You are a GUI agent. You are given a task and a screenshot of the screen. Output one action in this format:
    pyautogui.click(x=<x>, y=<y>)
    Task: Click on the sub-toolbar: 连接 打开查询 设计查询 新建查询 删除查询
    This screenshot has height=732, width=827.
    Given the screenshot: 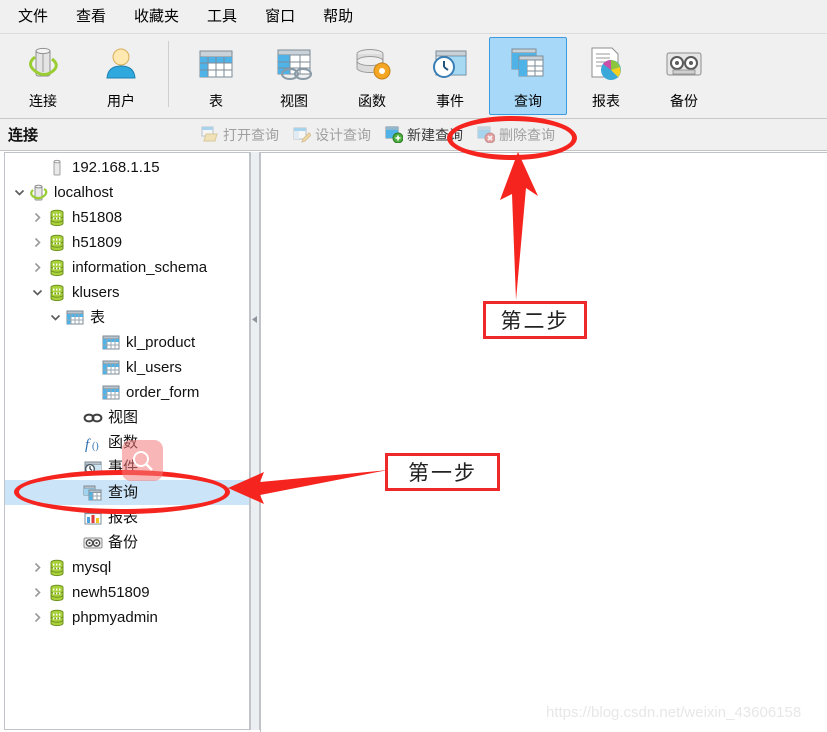 What is the action you would take?
    pyautogui.click(x=413, y=135)
    